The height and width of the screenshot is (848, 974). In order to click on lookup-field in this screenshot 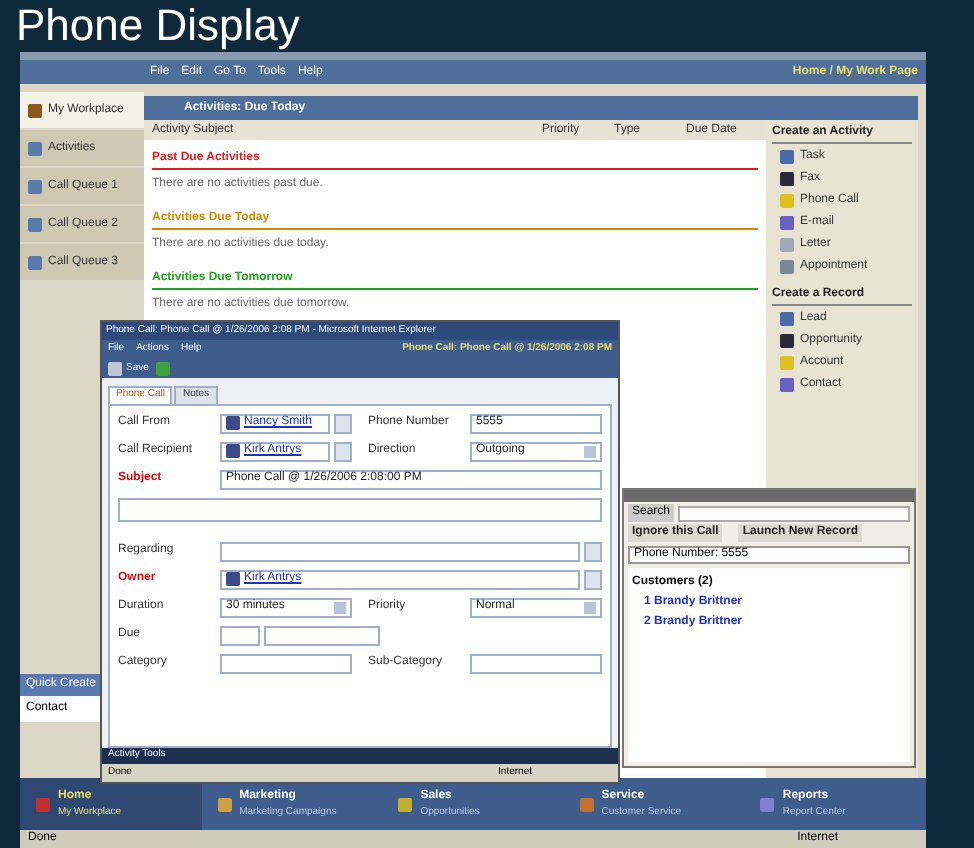, I will do `click(400, 551)`.